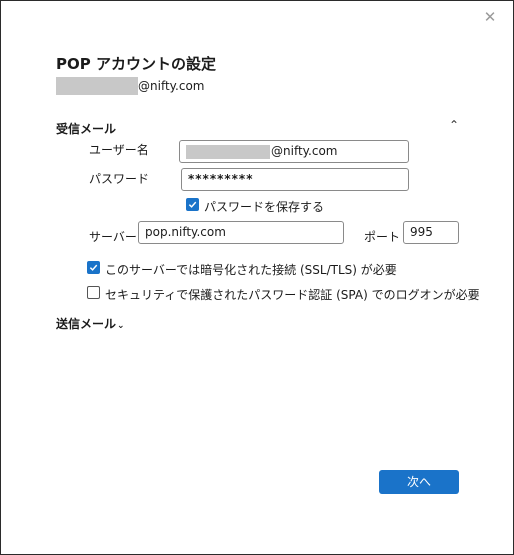  I want to click on chevron-up-icon: ⌃, so click(454, 125).